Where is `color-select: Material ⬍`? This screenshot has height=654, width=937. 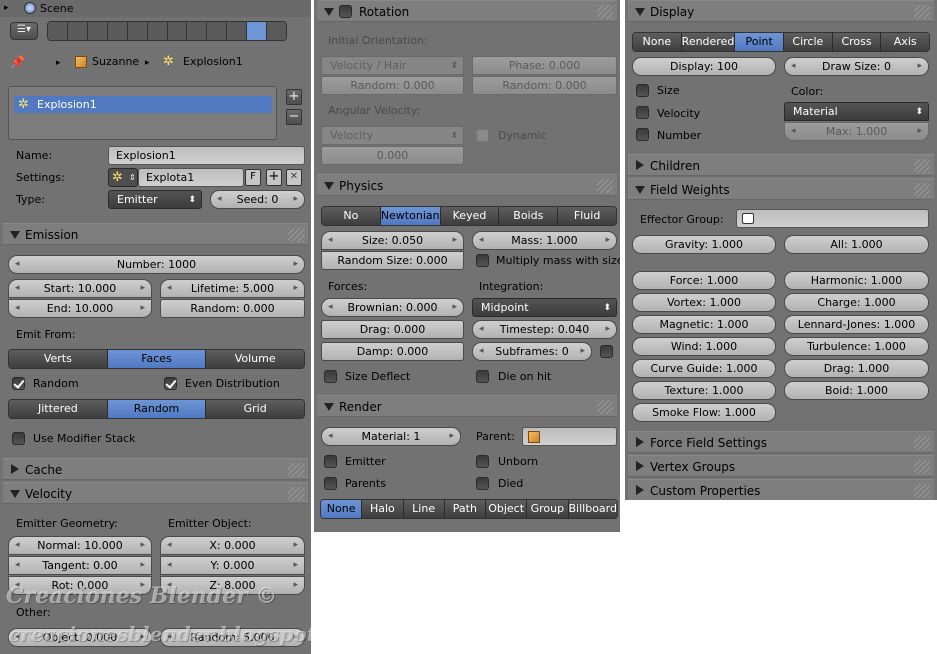
color-select: Material ⬍ is located at coordinates (856, 111).